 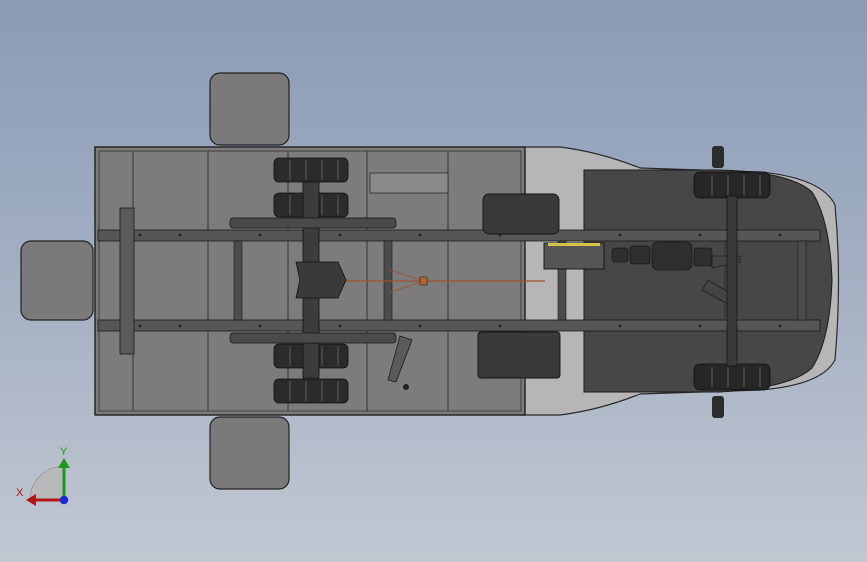 What do you see at coordinates (20, 493) in the screenshot?
I see `x-axis-label: X` at bounding box center [20, 493].